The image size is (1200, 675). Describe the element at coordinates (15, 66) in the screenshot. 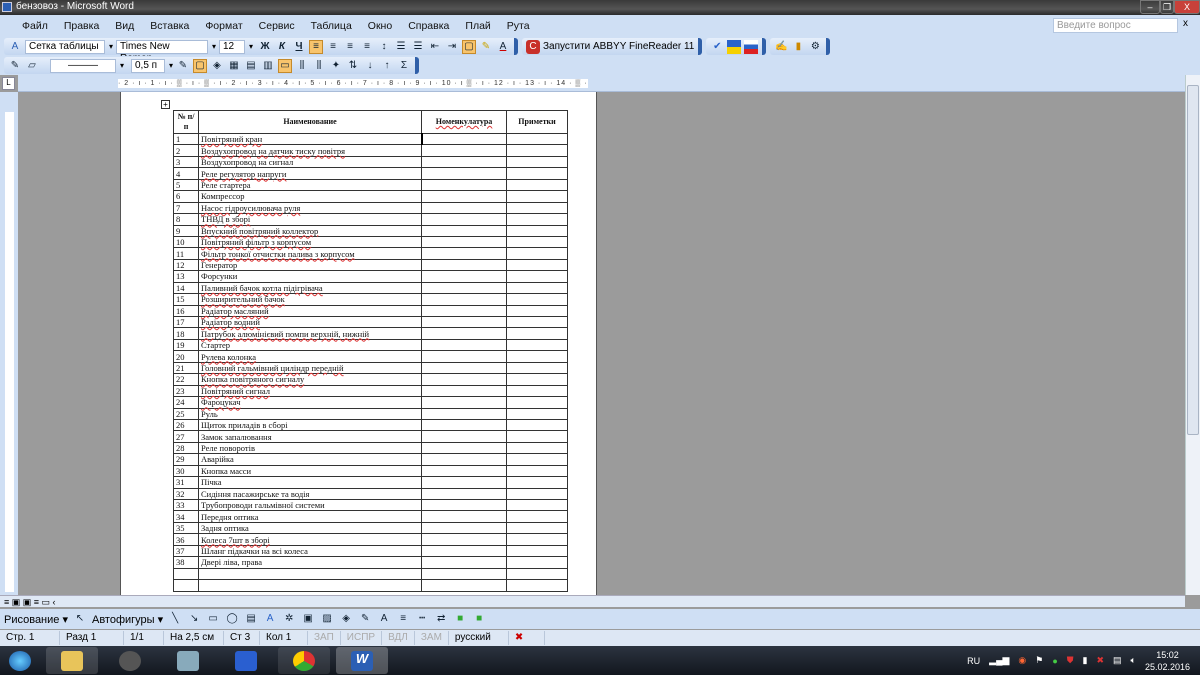

I see `draw-table-icon: ✎` at that location.